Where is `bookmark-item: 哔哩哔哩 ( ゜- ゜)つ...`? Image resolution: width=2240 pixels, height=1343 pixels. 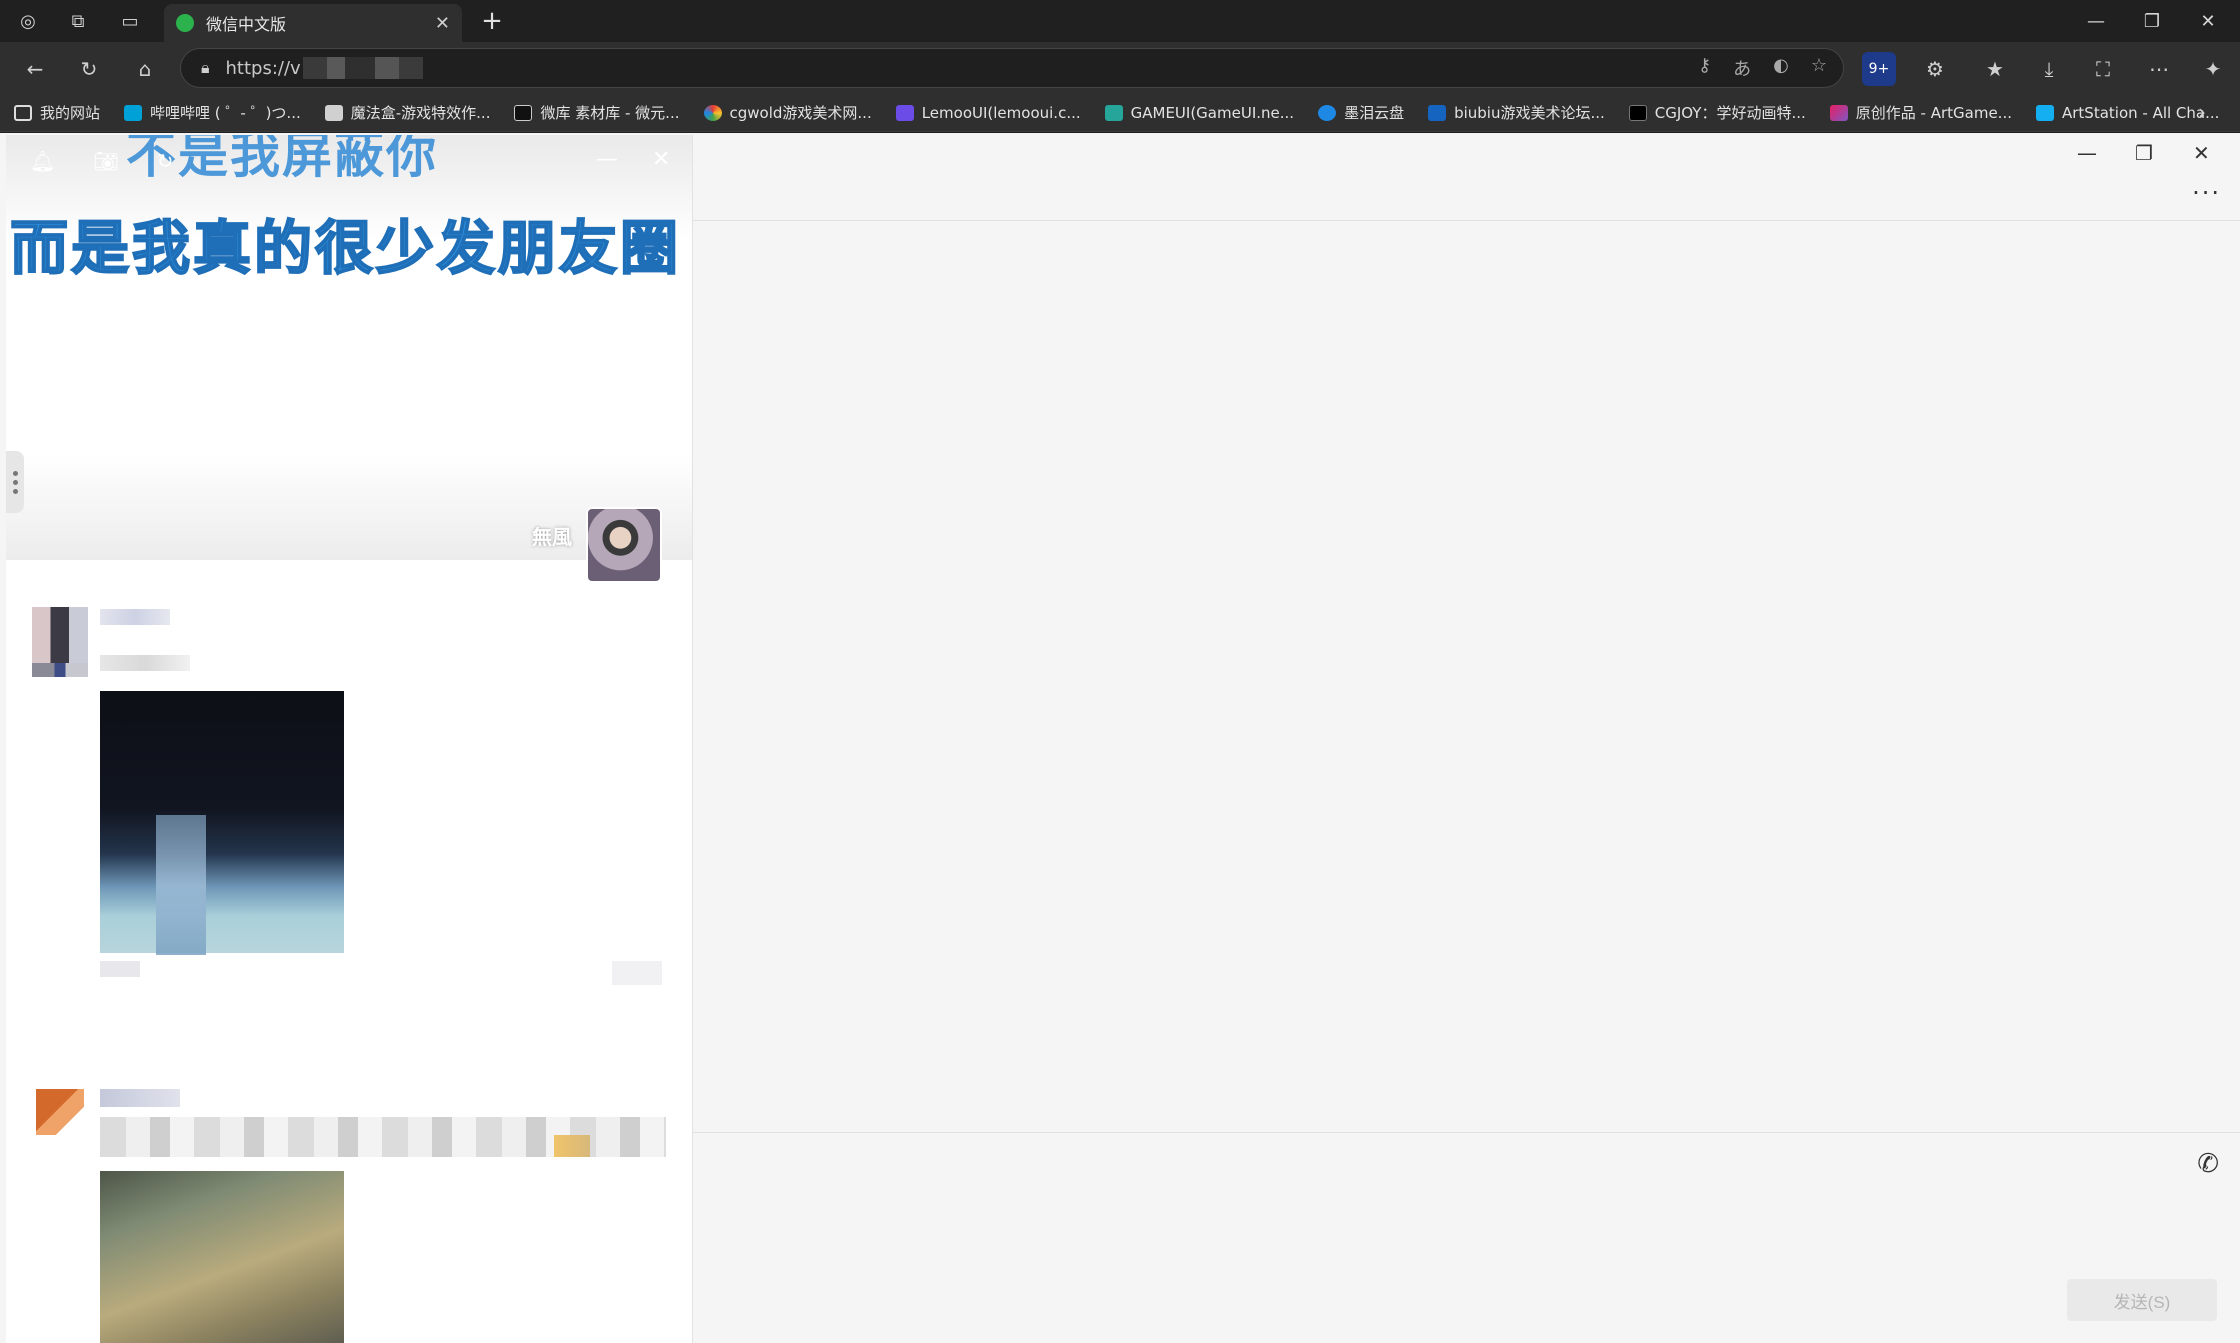 bookmark-item: 哔哩哔哩 ( ゜- ゜)つ... is located at coordinates (212, 112).